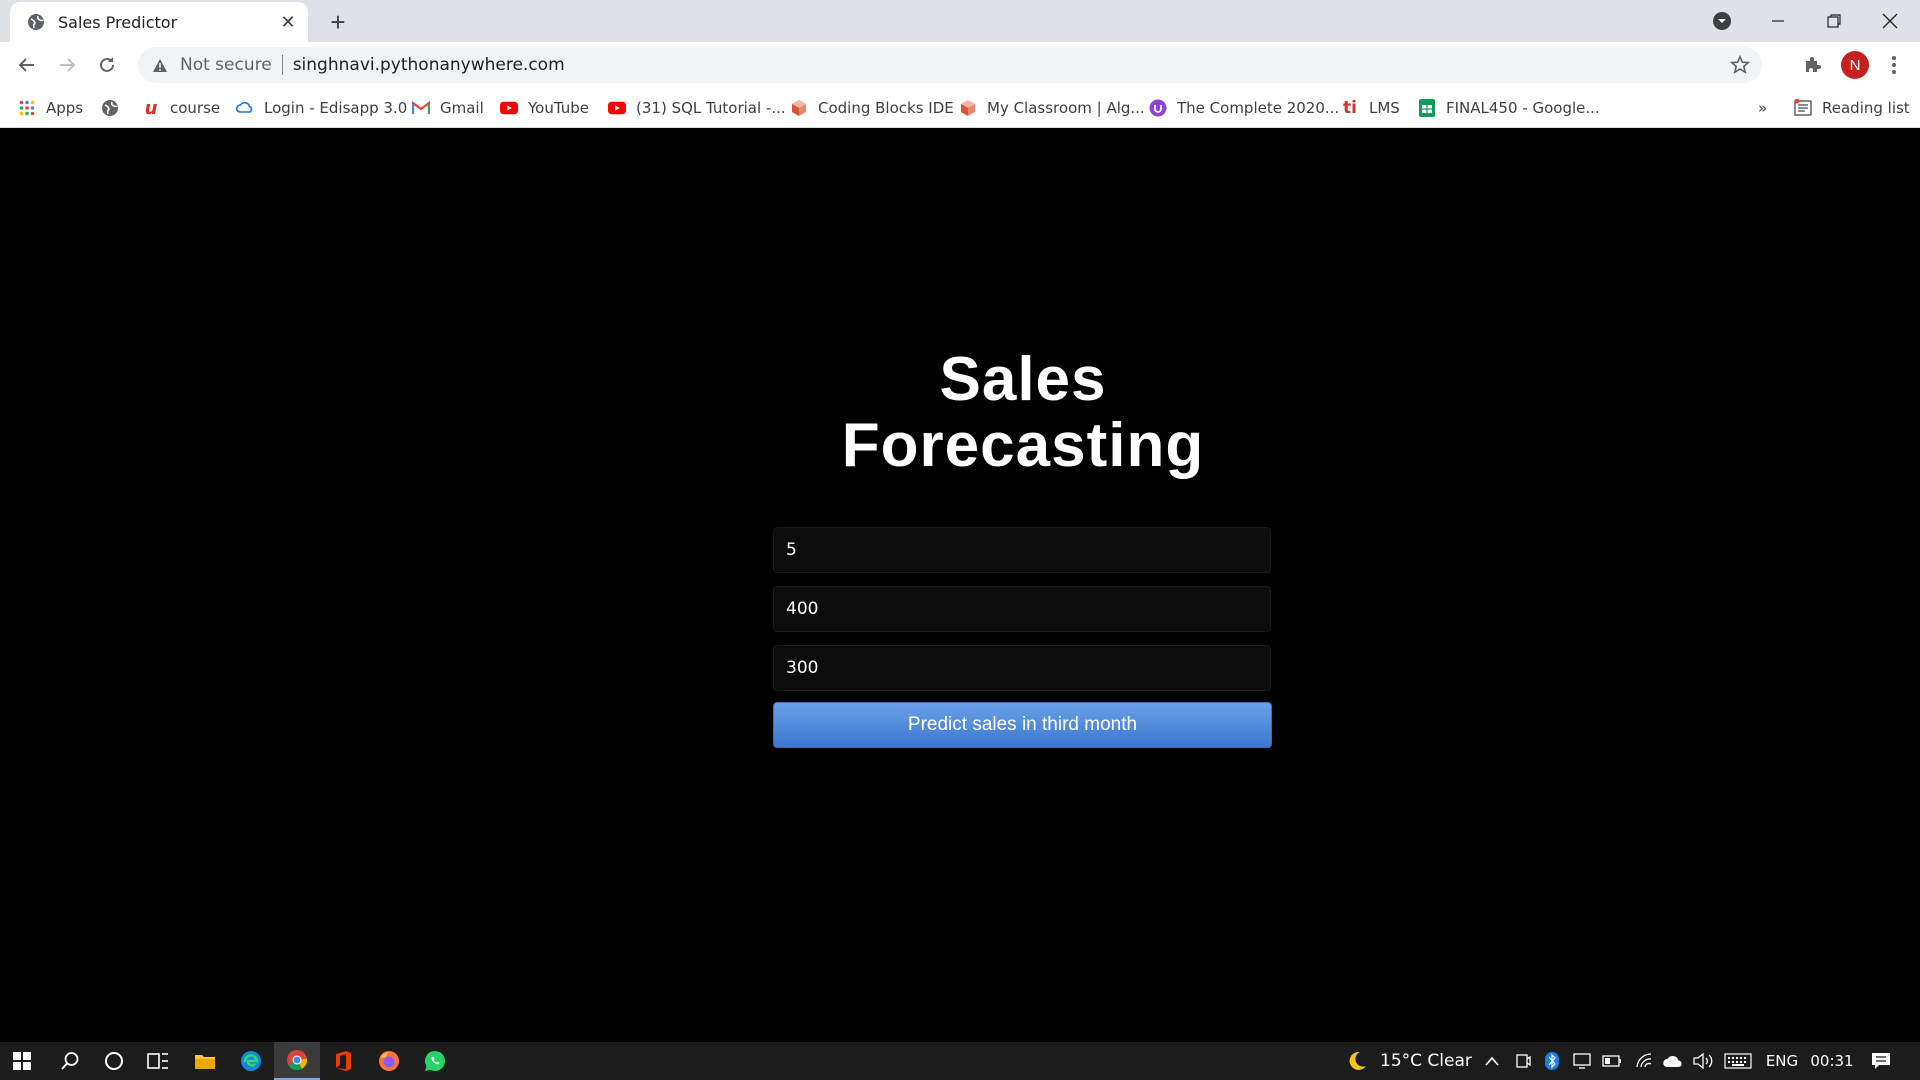  Describe the element at coordinates (558, 108) in the screenshot. I see `bookmark-label: YouTube` at that location.